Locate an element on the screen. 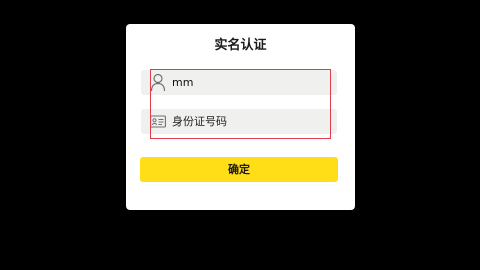 This screenshot has width=480, height=270. confirm-button: 确定 is located at coordinates (239, 169).